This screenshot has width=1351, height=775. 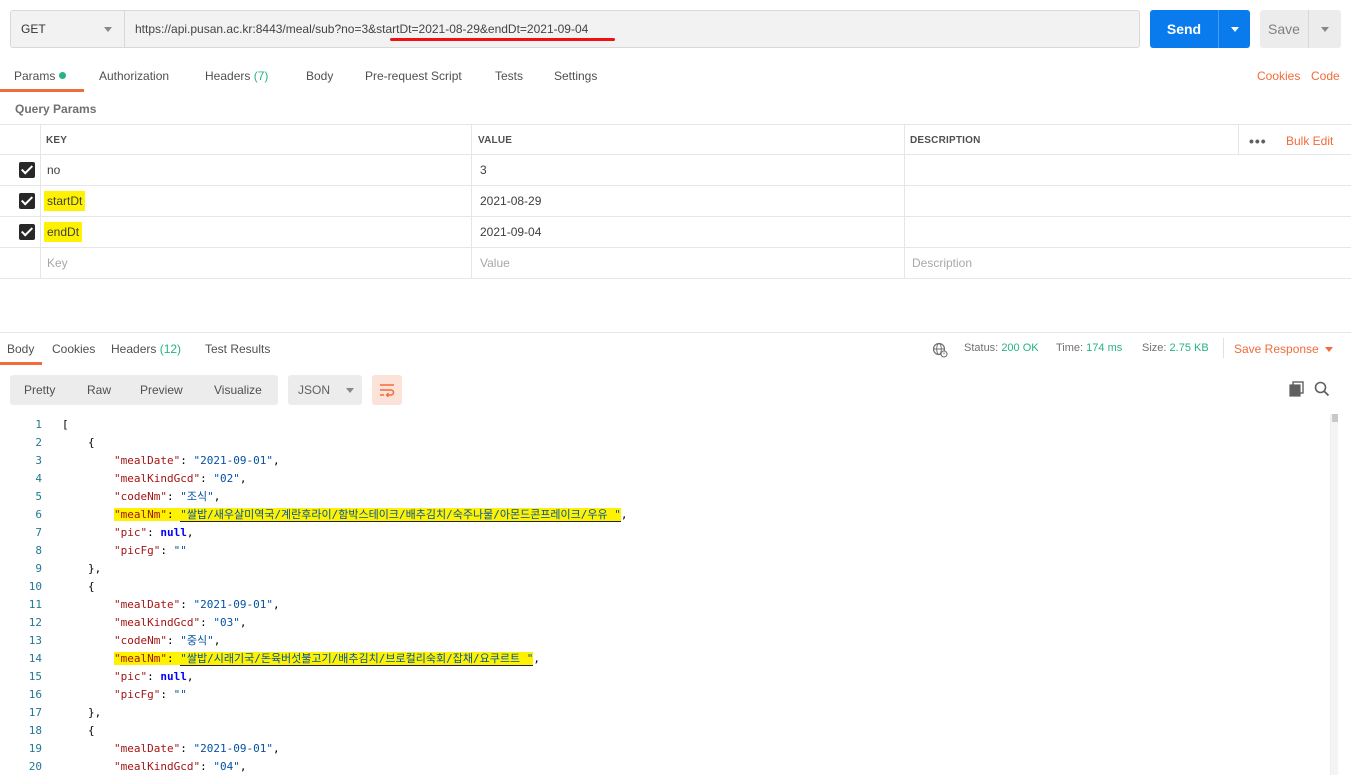 I want to click on table-row: endDt 2021-09-04, so click(x=675, y=232).